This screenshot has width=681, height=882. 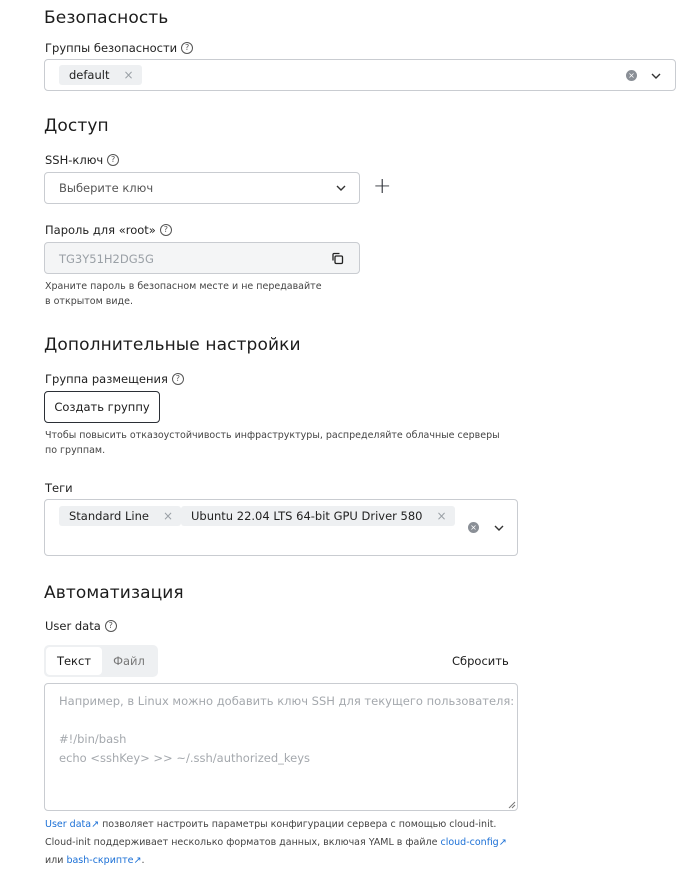 I want to click on tag-default: default ×, so click(x=100, y=75).